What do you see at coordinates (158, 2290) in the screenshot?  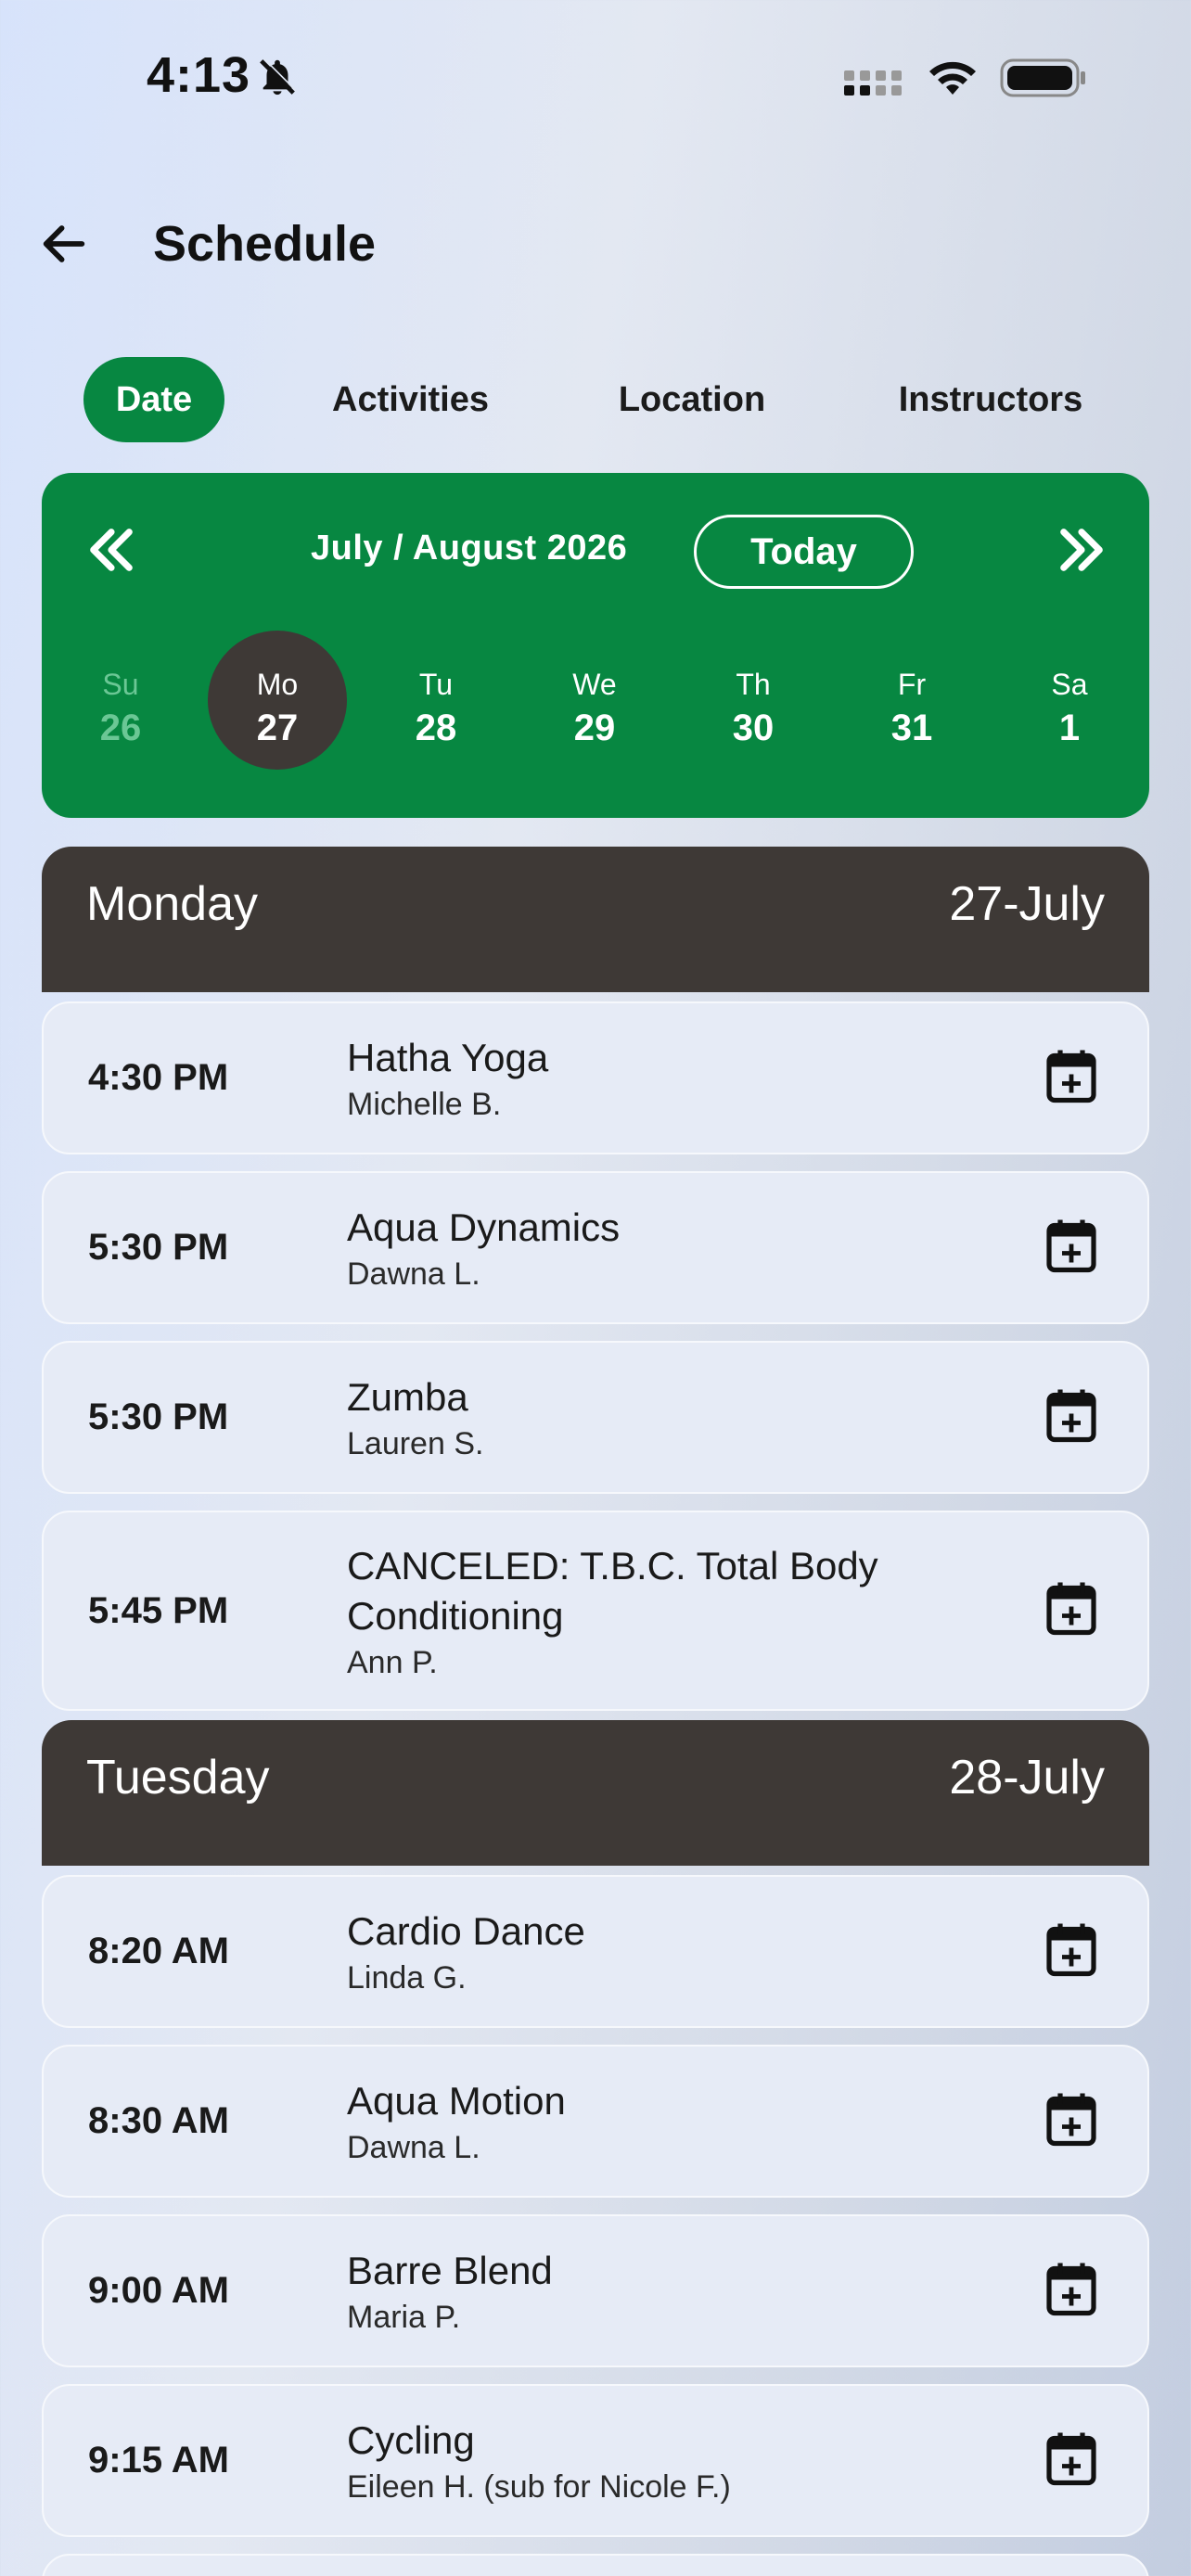 I see `class-time: 9:00 AM` at bounding box center [158, 2290].